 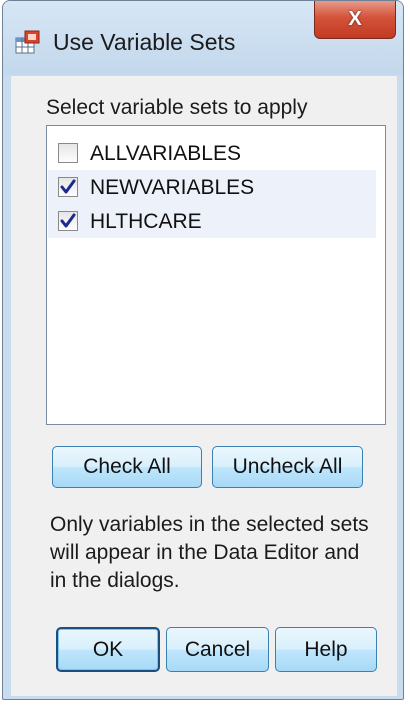 I want to click on cancel-button: Cancel, so click(x=217, y=649).